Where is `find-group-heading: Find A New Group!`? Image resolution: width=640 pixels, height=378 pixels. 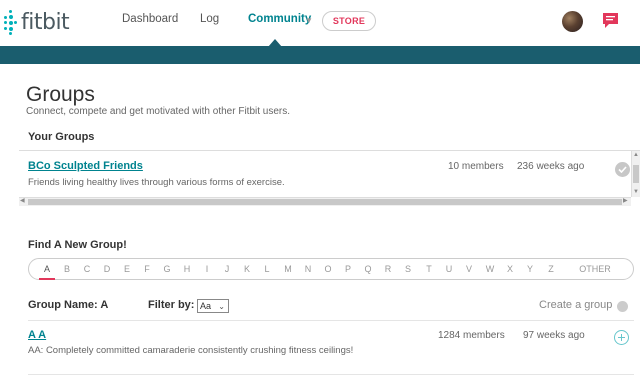 find-group-heading: Find A New Group! is located at coordinates (77, 245).